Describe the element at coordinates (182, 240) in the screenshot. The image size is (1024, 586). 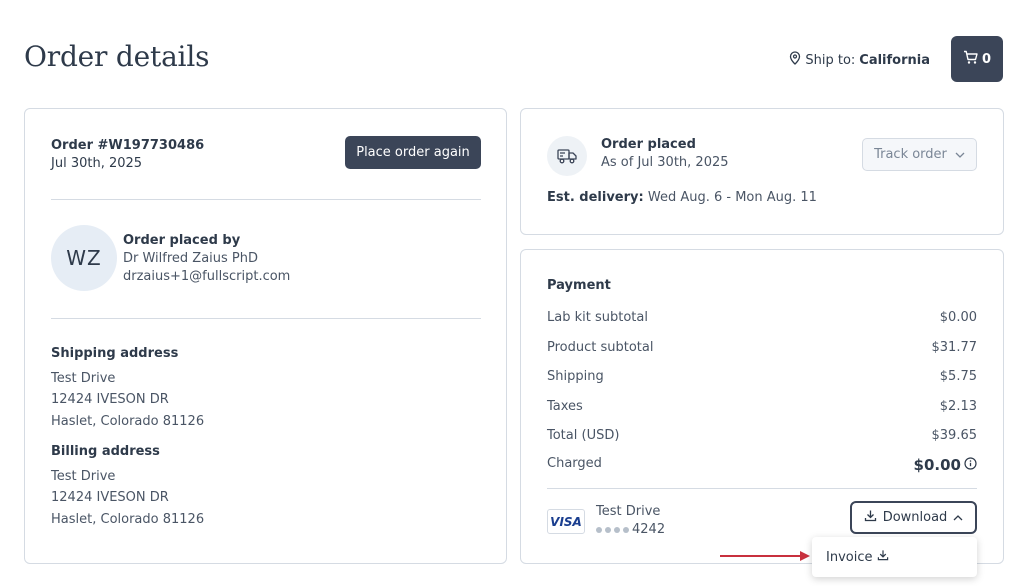
I see `placed-by-title: Order placed by` at that location.